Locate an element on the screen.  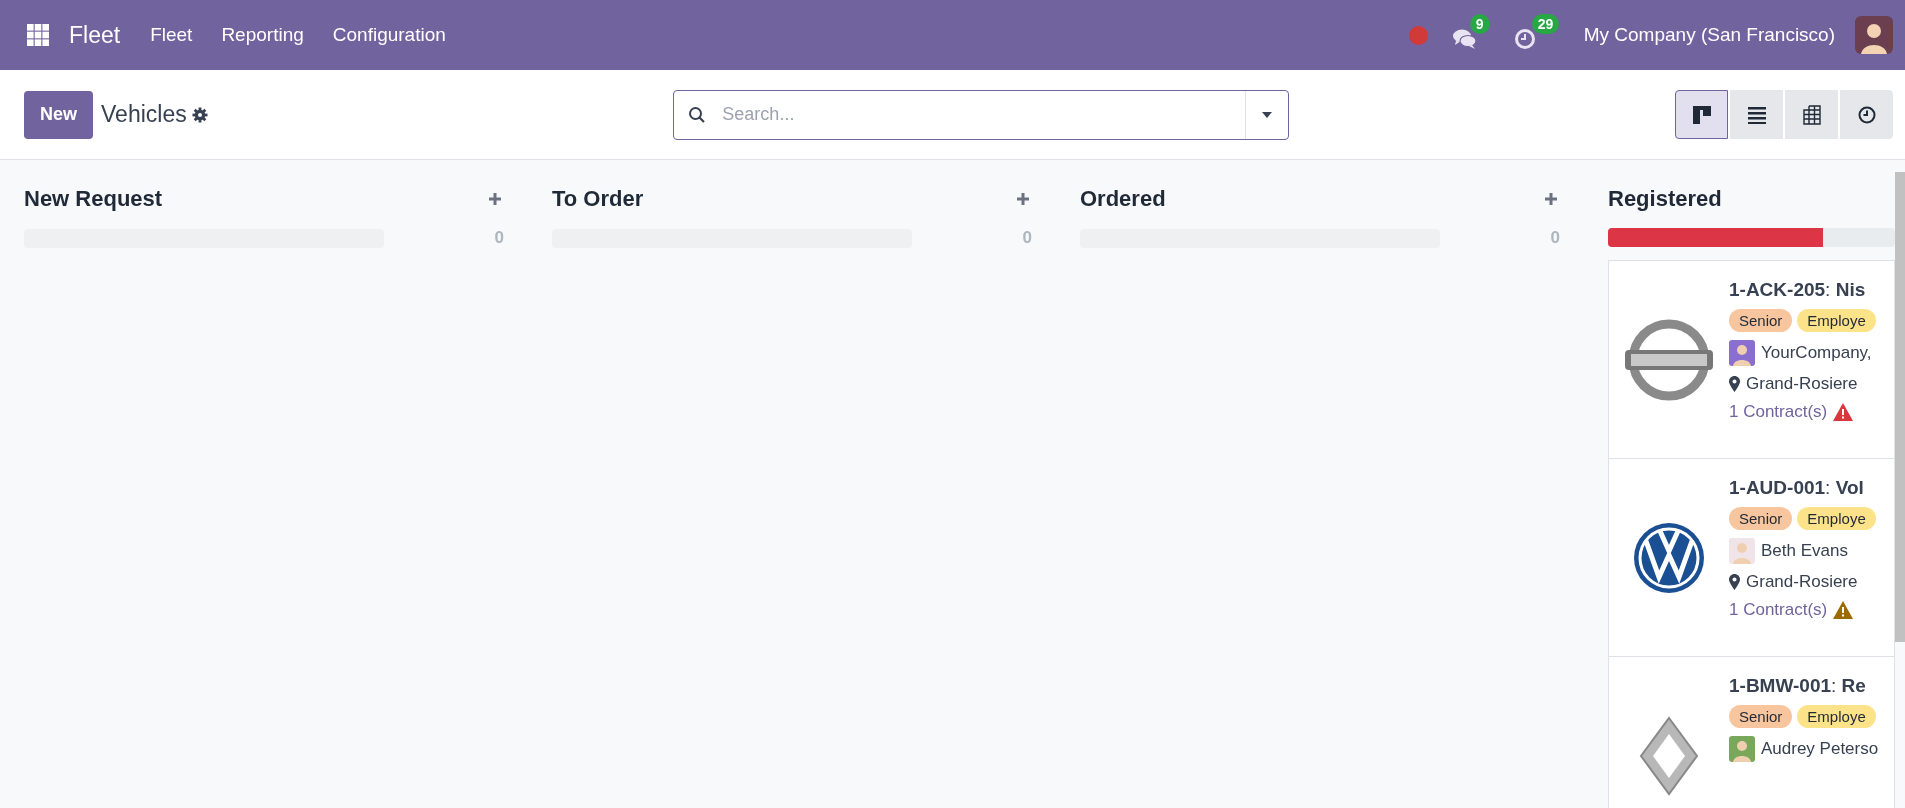
driver-name: YourCompany, is located at coordinates (1816, 353).